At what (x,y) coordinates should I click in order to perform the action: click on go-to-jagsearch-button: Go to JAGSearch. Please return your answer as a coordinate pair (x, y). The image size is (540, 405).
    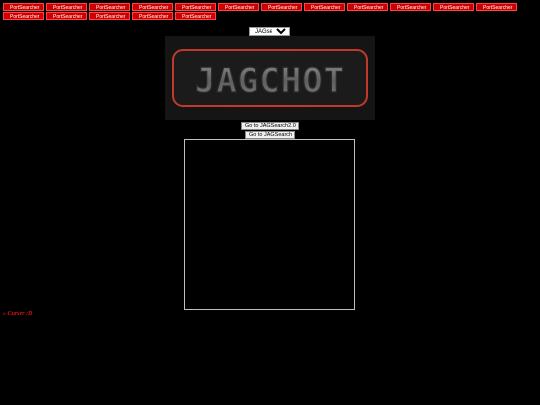
    Looking at the image, I should click on (270, 135).